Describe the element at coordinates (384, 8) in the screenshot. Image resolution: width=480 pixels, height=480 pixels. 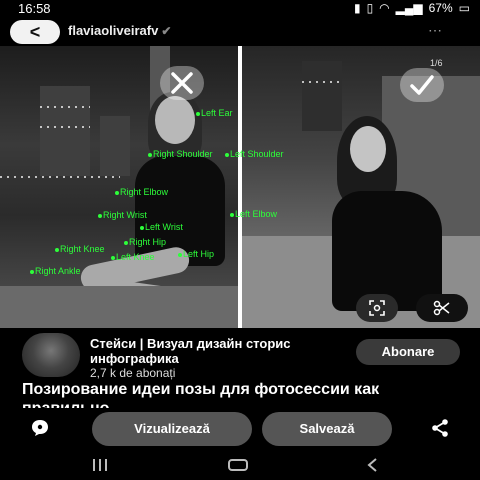
I see `wifi-icon: ◠` at that location.